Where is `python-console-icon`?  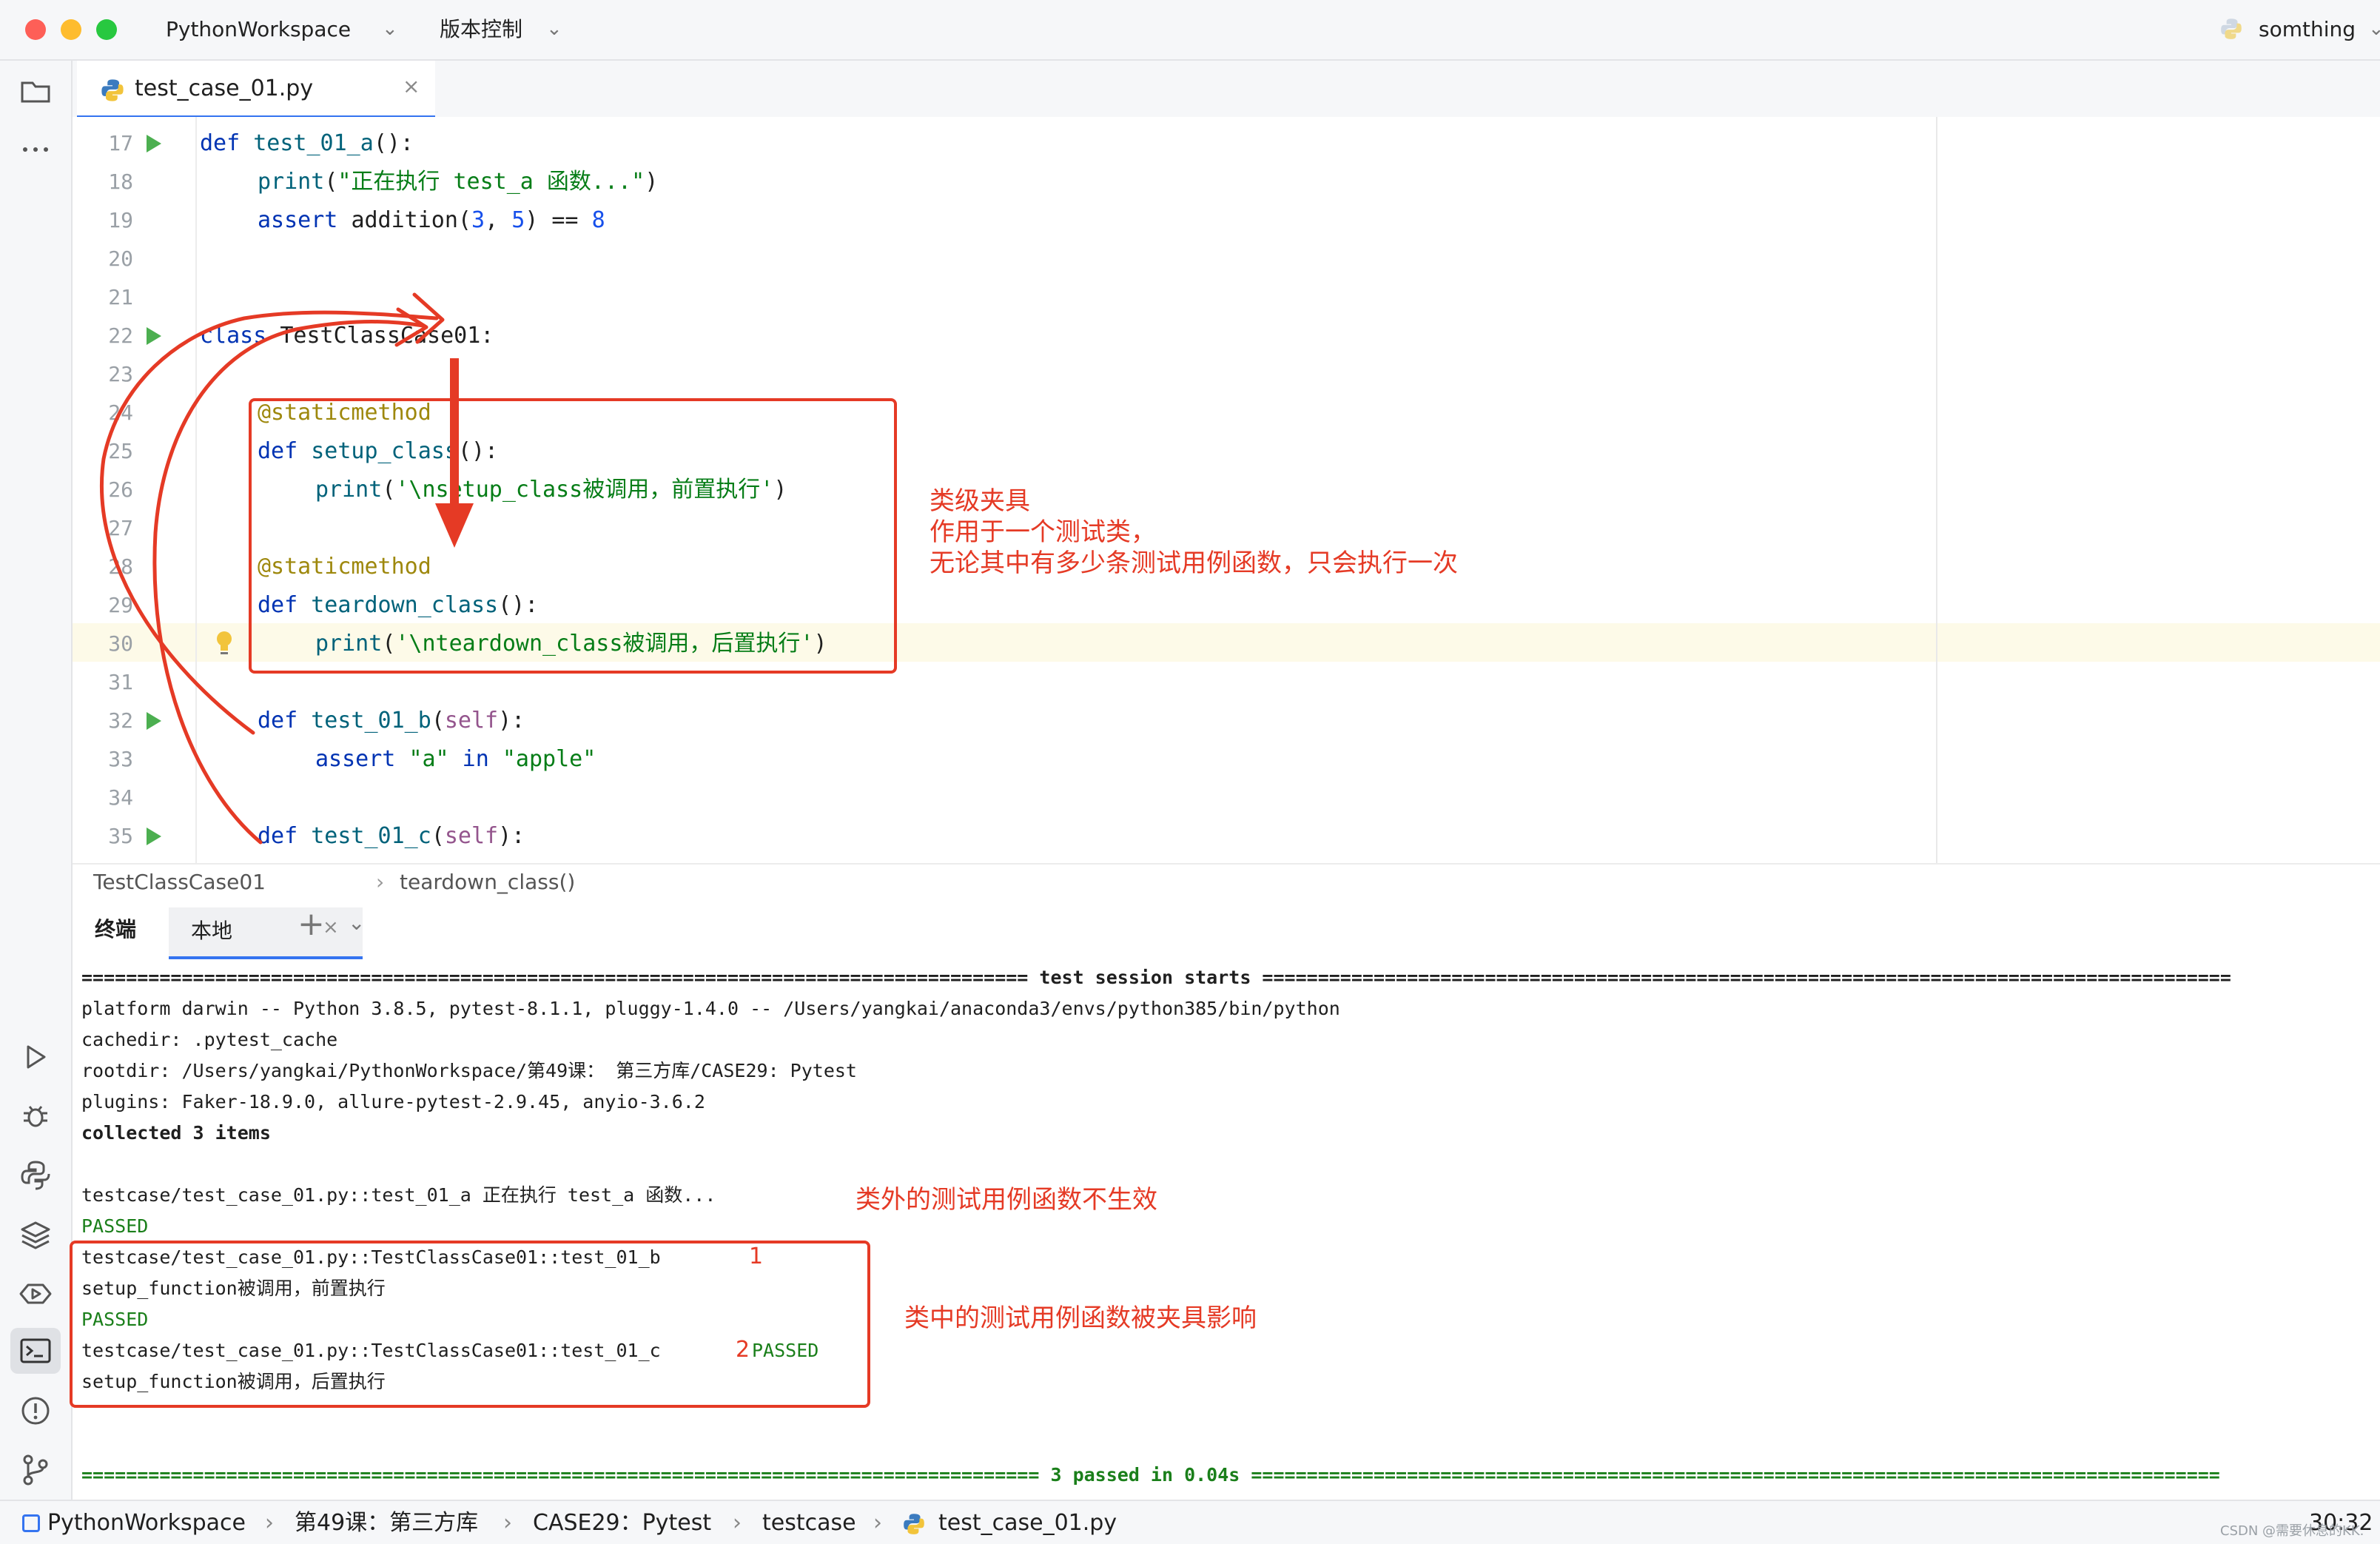 python-console-icon is located at coordinates (35, 1175).